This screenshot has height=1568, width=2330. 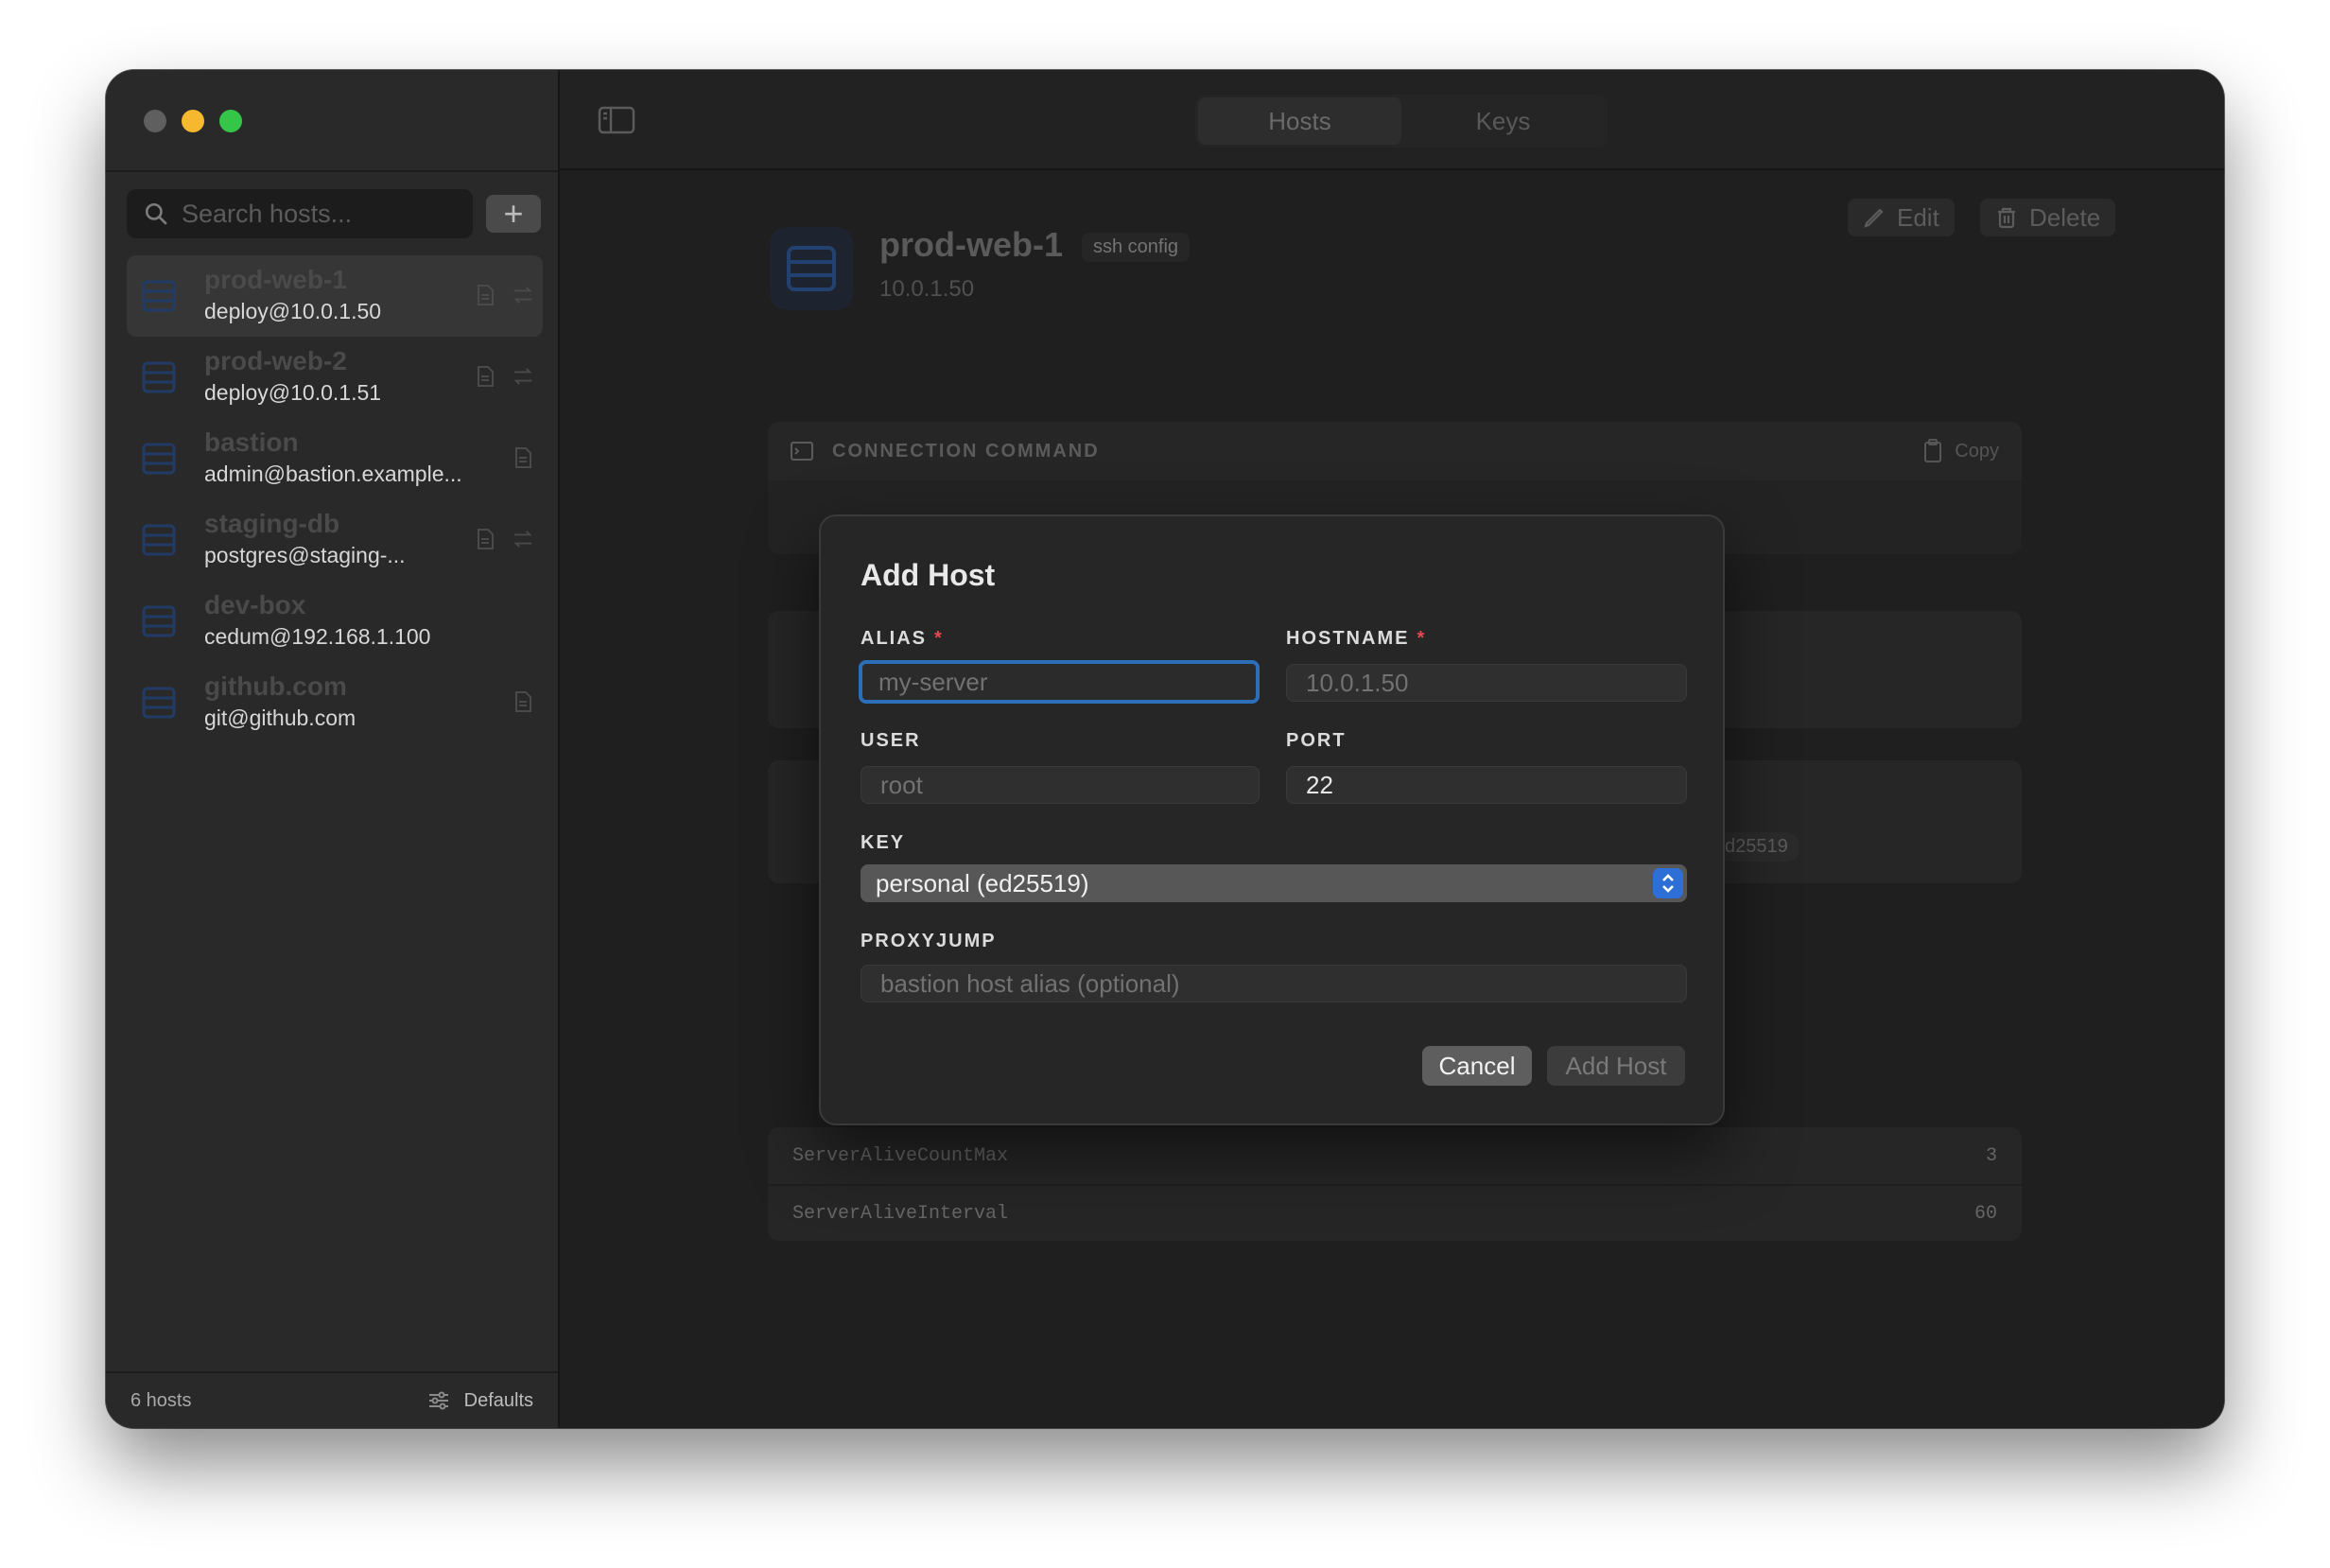 I want to click on copy-button: Copy, so click(x=1960, y=451).